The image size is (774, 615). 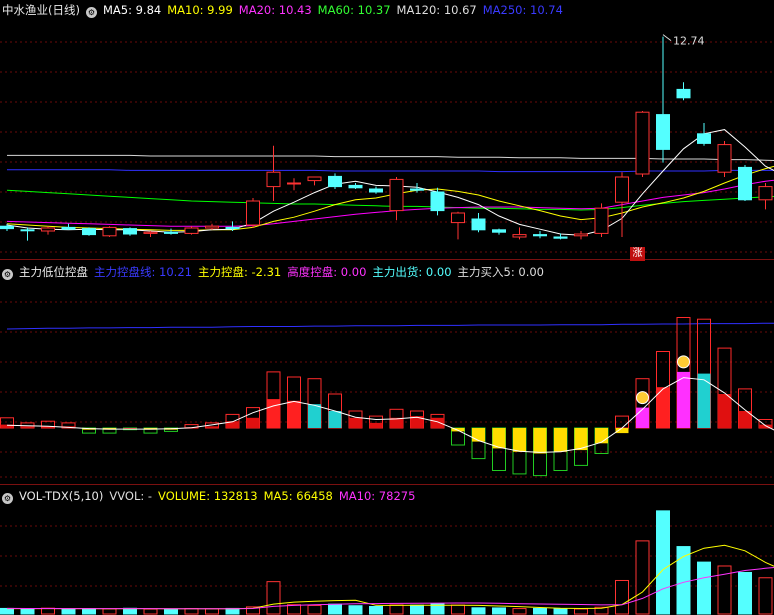 I want to click on ma250-line, so click(x=390, y=171).